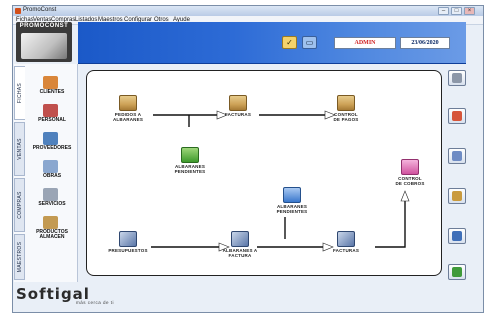 The image size is (493, 318). I want to click on products-icon, so click(50, 222).